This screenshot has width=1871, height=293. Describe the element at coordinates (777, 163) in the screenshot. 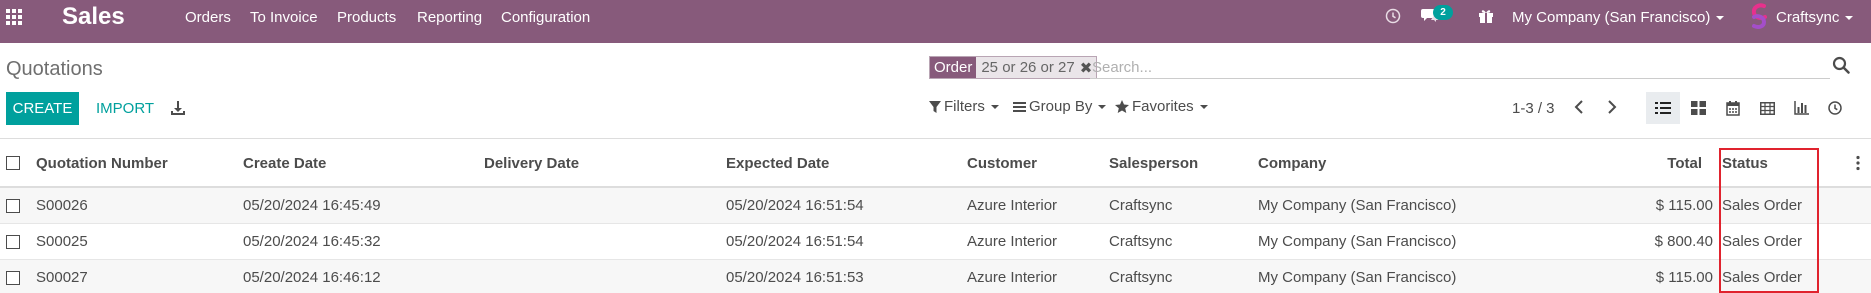

I see `col-expected-date: Expected Date` at that location.